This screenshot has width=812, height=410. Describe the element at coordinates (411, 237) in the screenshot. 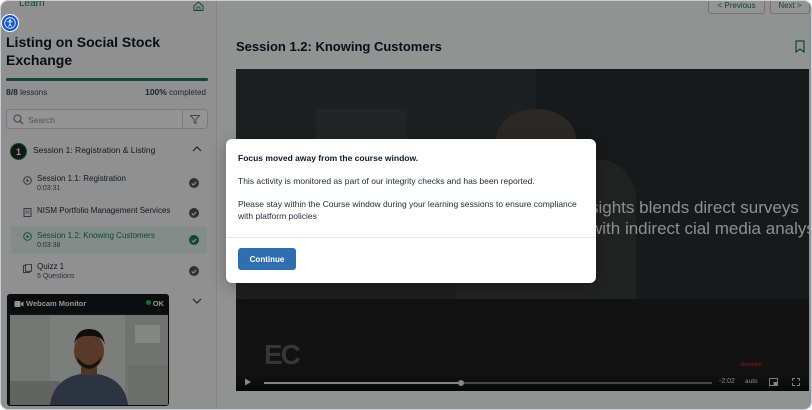

I see `dialog-divider` at that location.